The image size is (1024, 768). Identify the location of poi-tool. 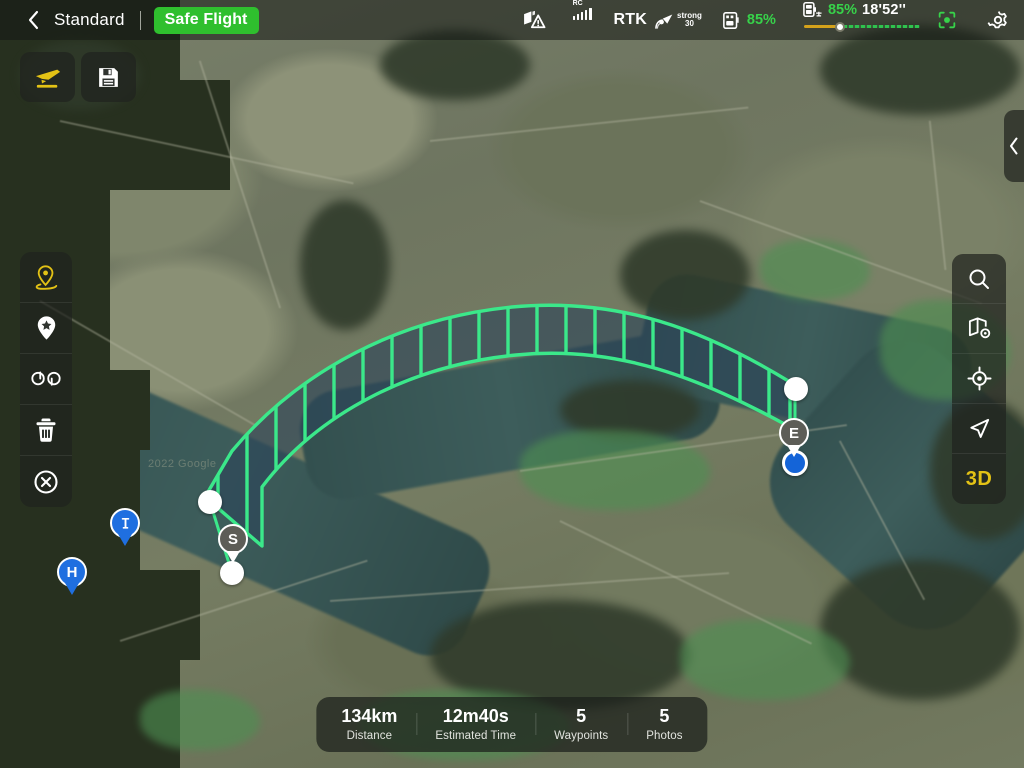
(46, 328).